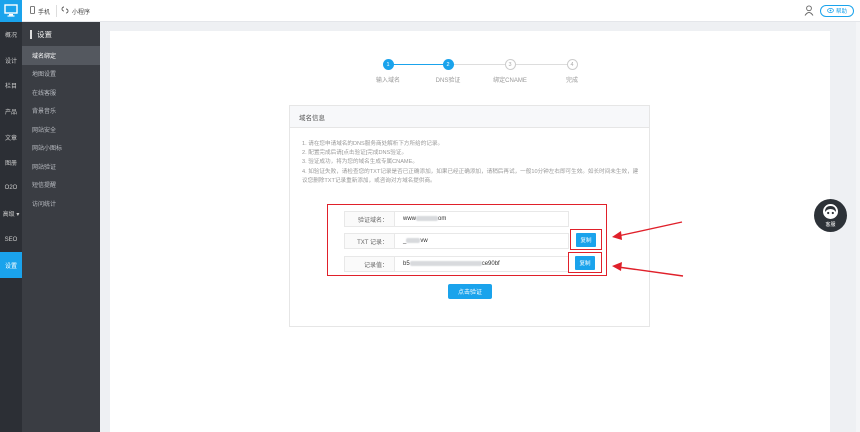  What do you see at coordinates (448, 71) in the screenshot?
I see `step-2: 2 DNS验证` at bounding box center [448, 71].